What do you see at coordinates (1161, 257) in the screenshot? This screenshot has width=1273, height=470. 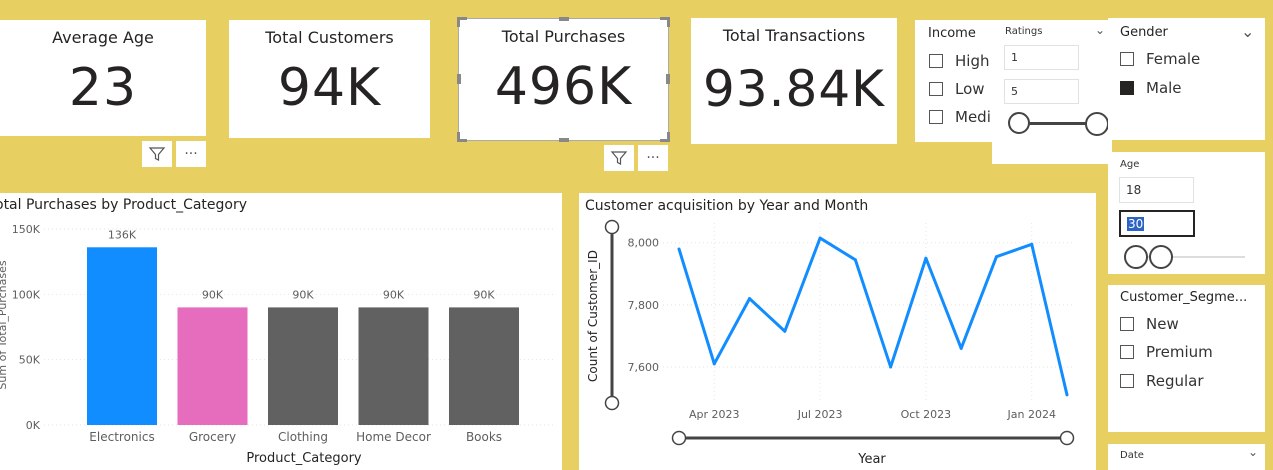 I see `age-slider-handle-max` at bounding box center [1161, 257].